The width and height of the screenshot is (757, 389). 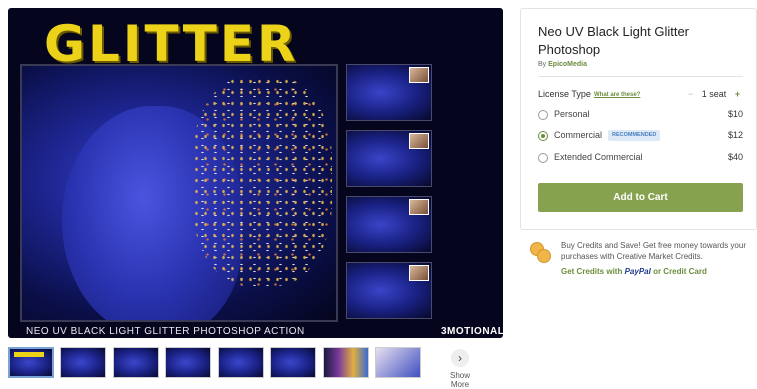 What do you see at coordinates (543, 158) in the screenshot?
I see `radio-extended-commercial` at bounding box center [543, 158].